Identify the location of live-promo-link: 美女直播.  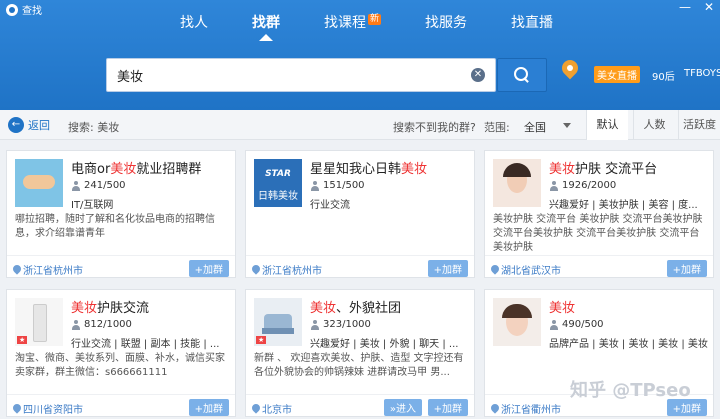
(617, 74).